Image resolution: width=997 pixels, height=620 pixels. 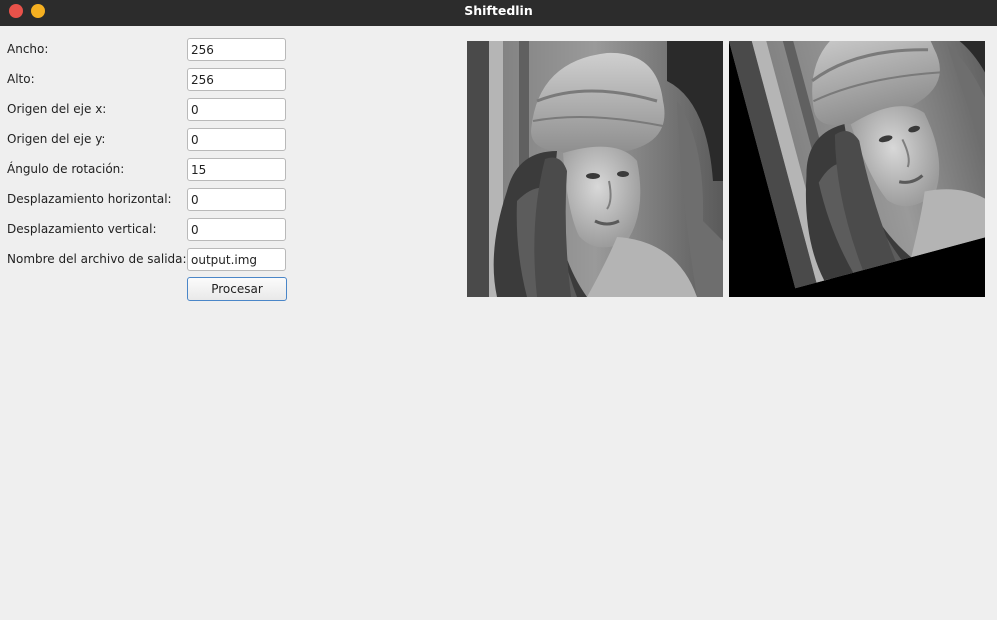 I want to click on y-origin-label: Origen del eje y:, so click(x=56, y=139).